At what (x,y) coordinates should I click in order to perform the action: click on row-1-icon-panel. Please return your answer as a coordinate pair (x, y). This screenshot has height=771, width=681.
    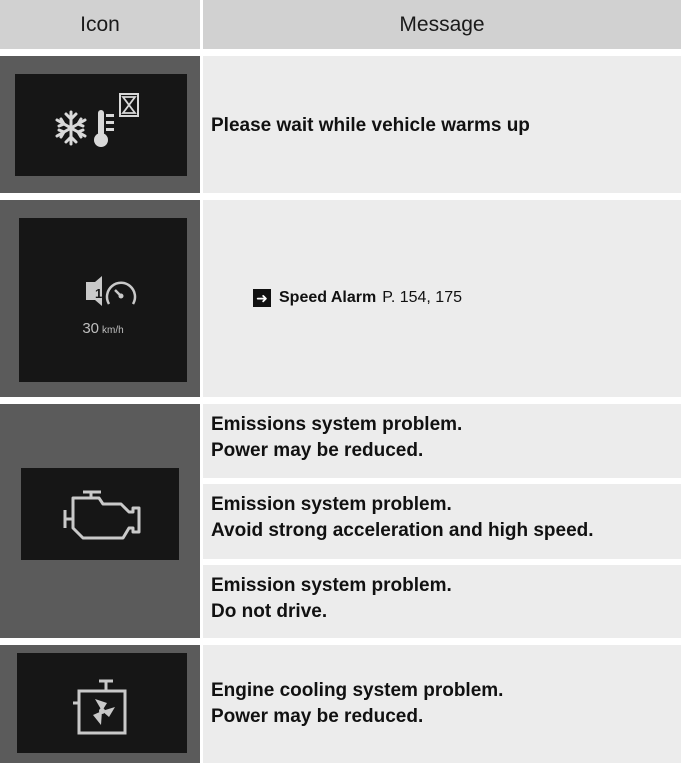
    Looking at the image, I should click on (101, 125).